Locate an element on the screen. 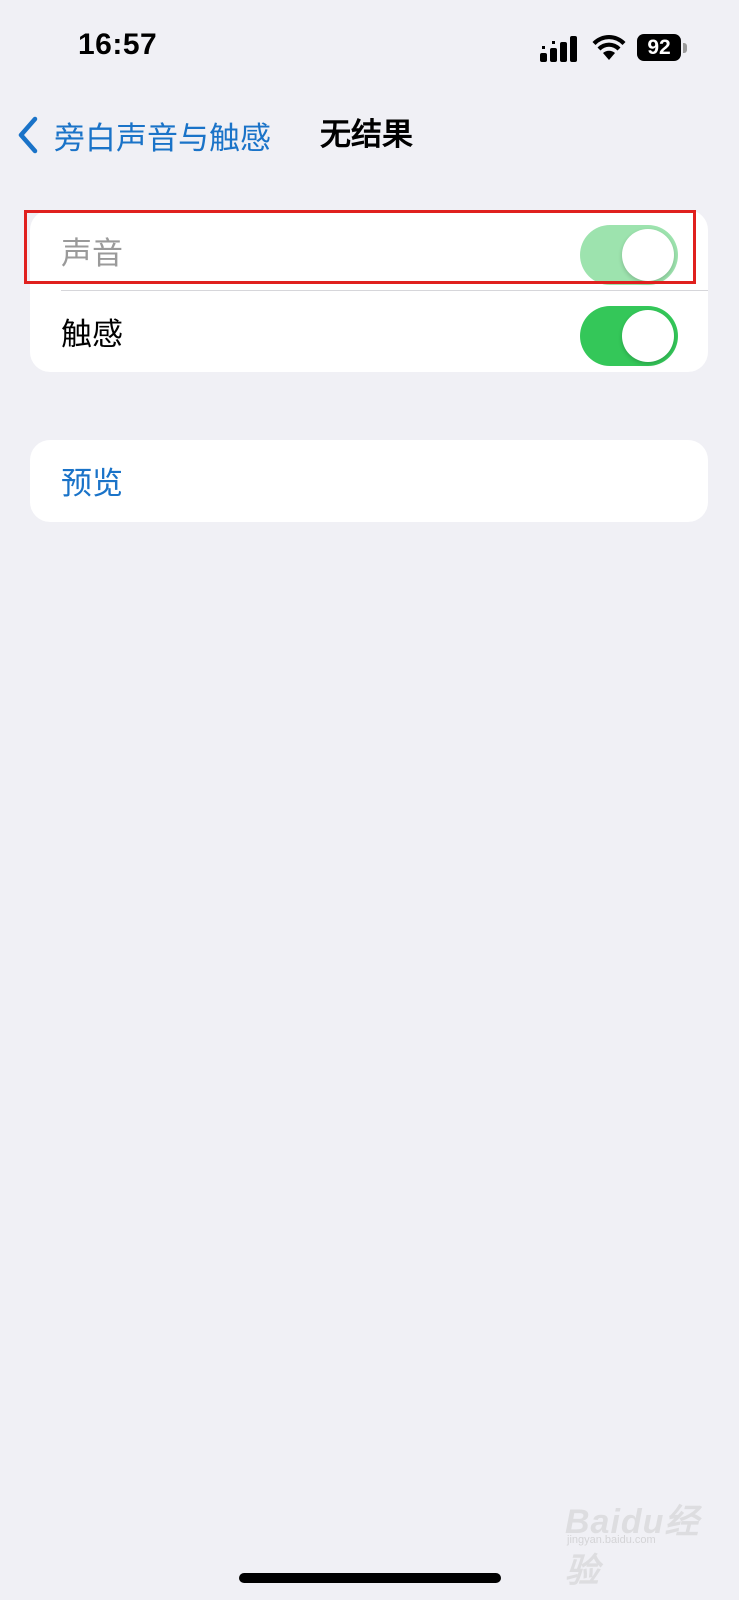 This screenshot has height=1600, width=739. toggle-settings-group: 声音 触感 is located at coordinates (369, 291).